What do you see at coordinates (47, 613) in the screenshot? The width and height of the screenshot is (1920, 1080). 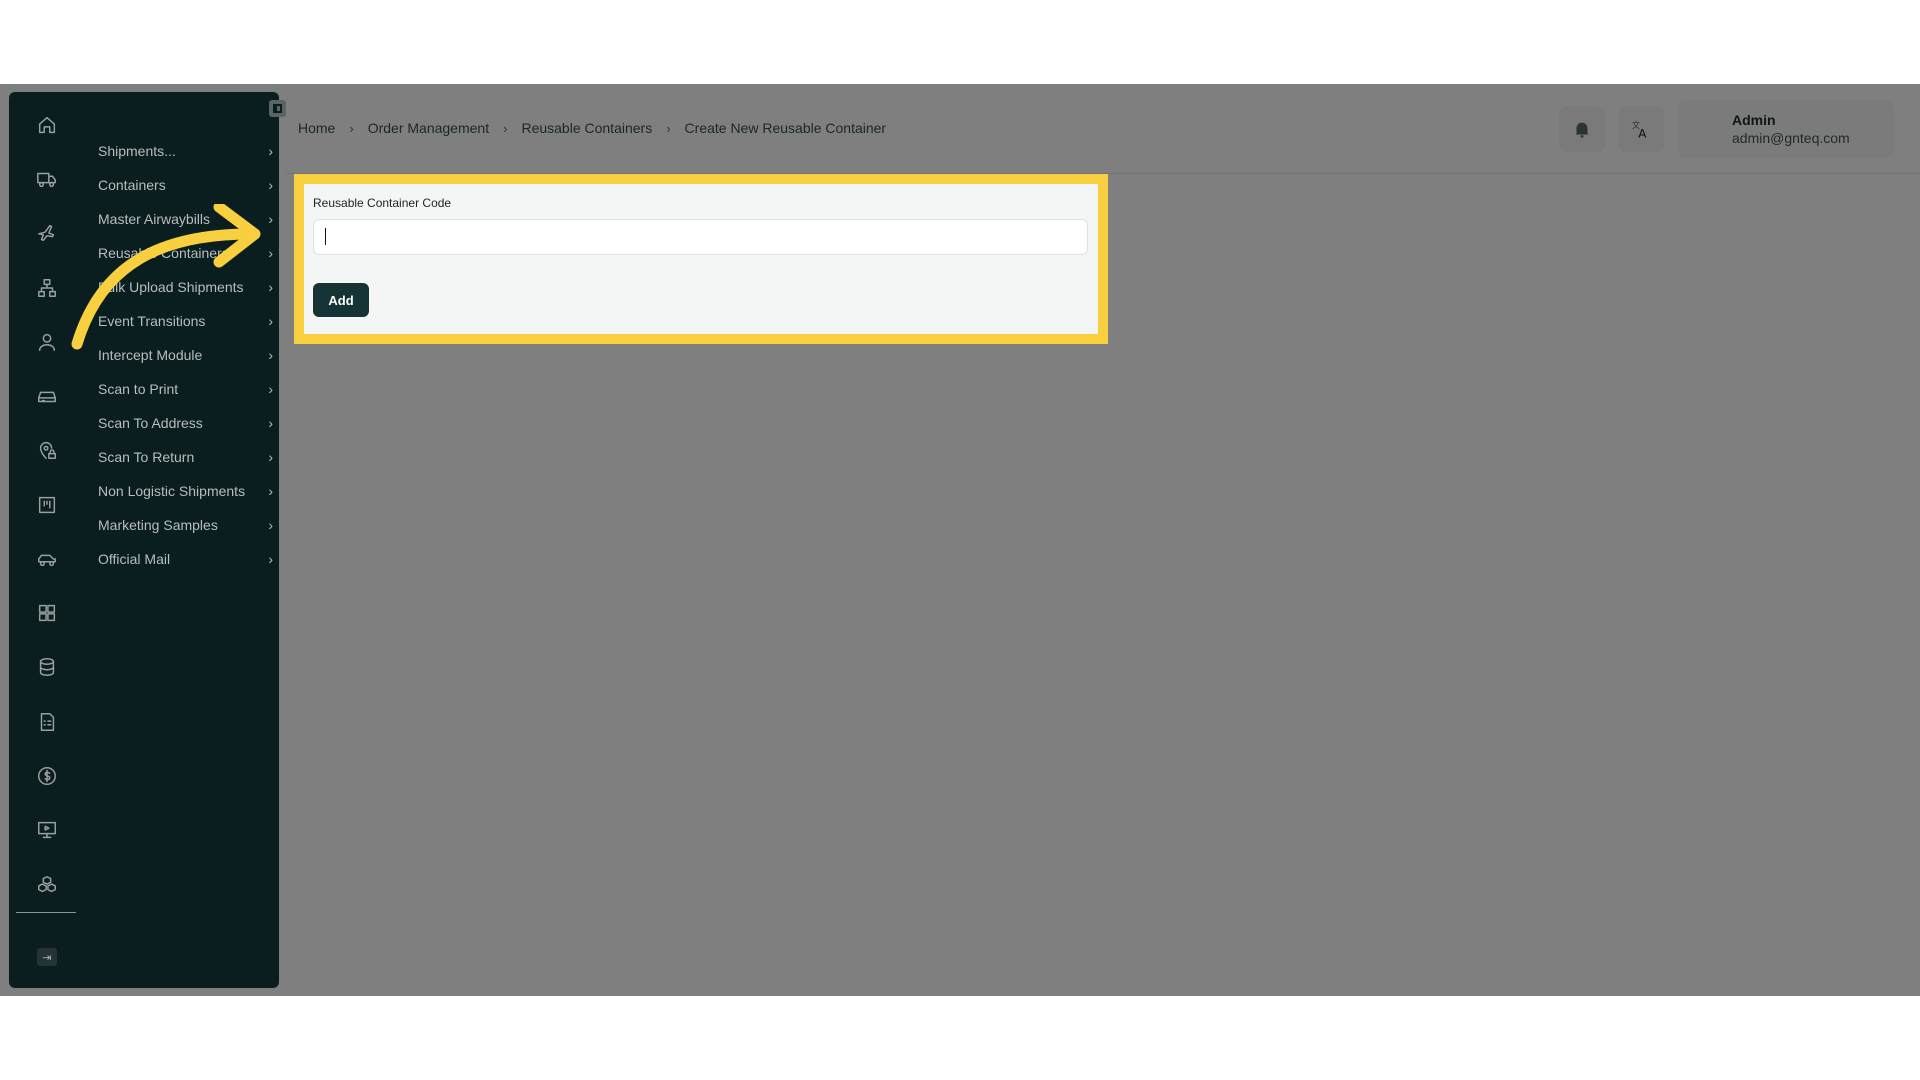 I see `grid-icon` at bounding box center [47, 613].